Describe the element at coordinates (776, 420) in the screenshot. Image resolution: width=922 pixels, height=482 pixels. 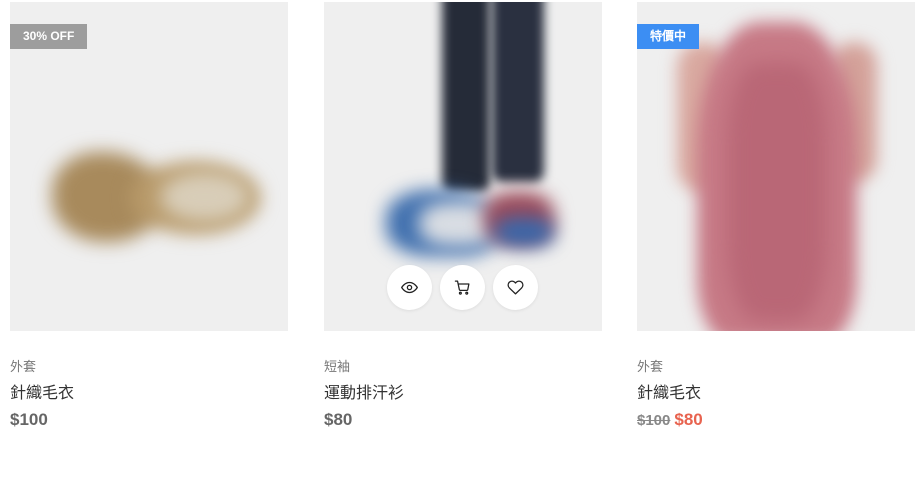
I see `product-price-group: $100 $80` at that location.